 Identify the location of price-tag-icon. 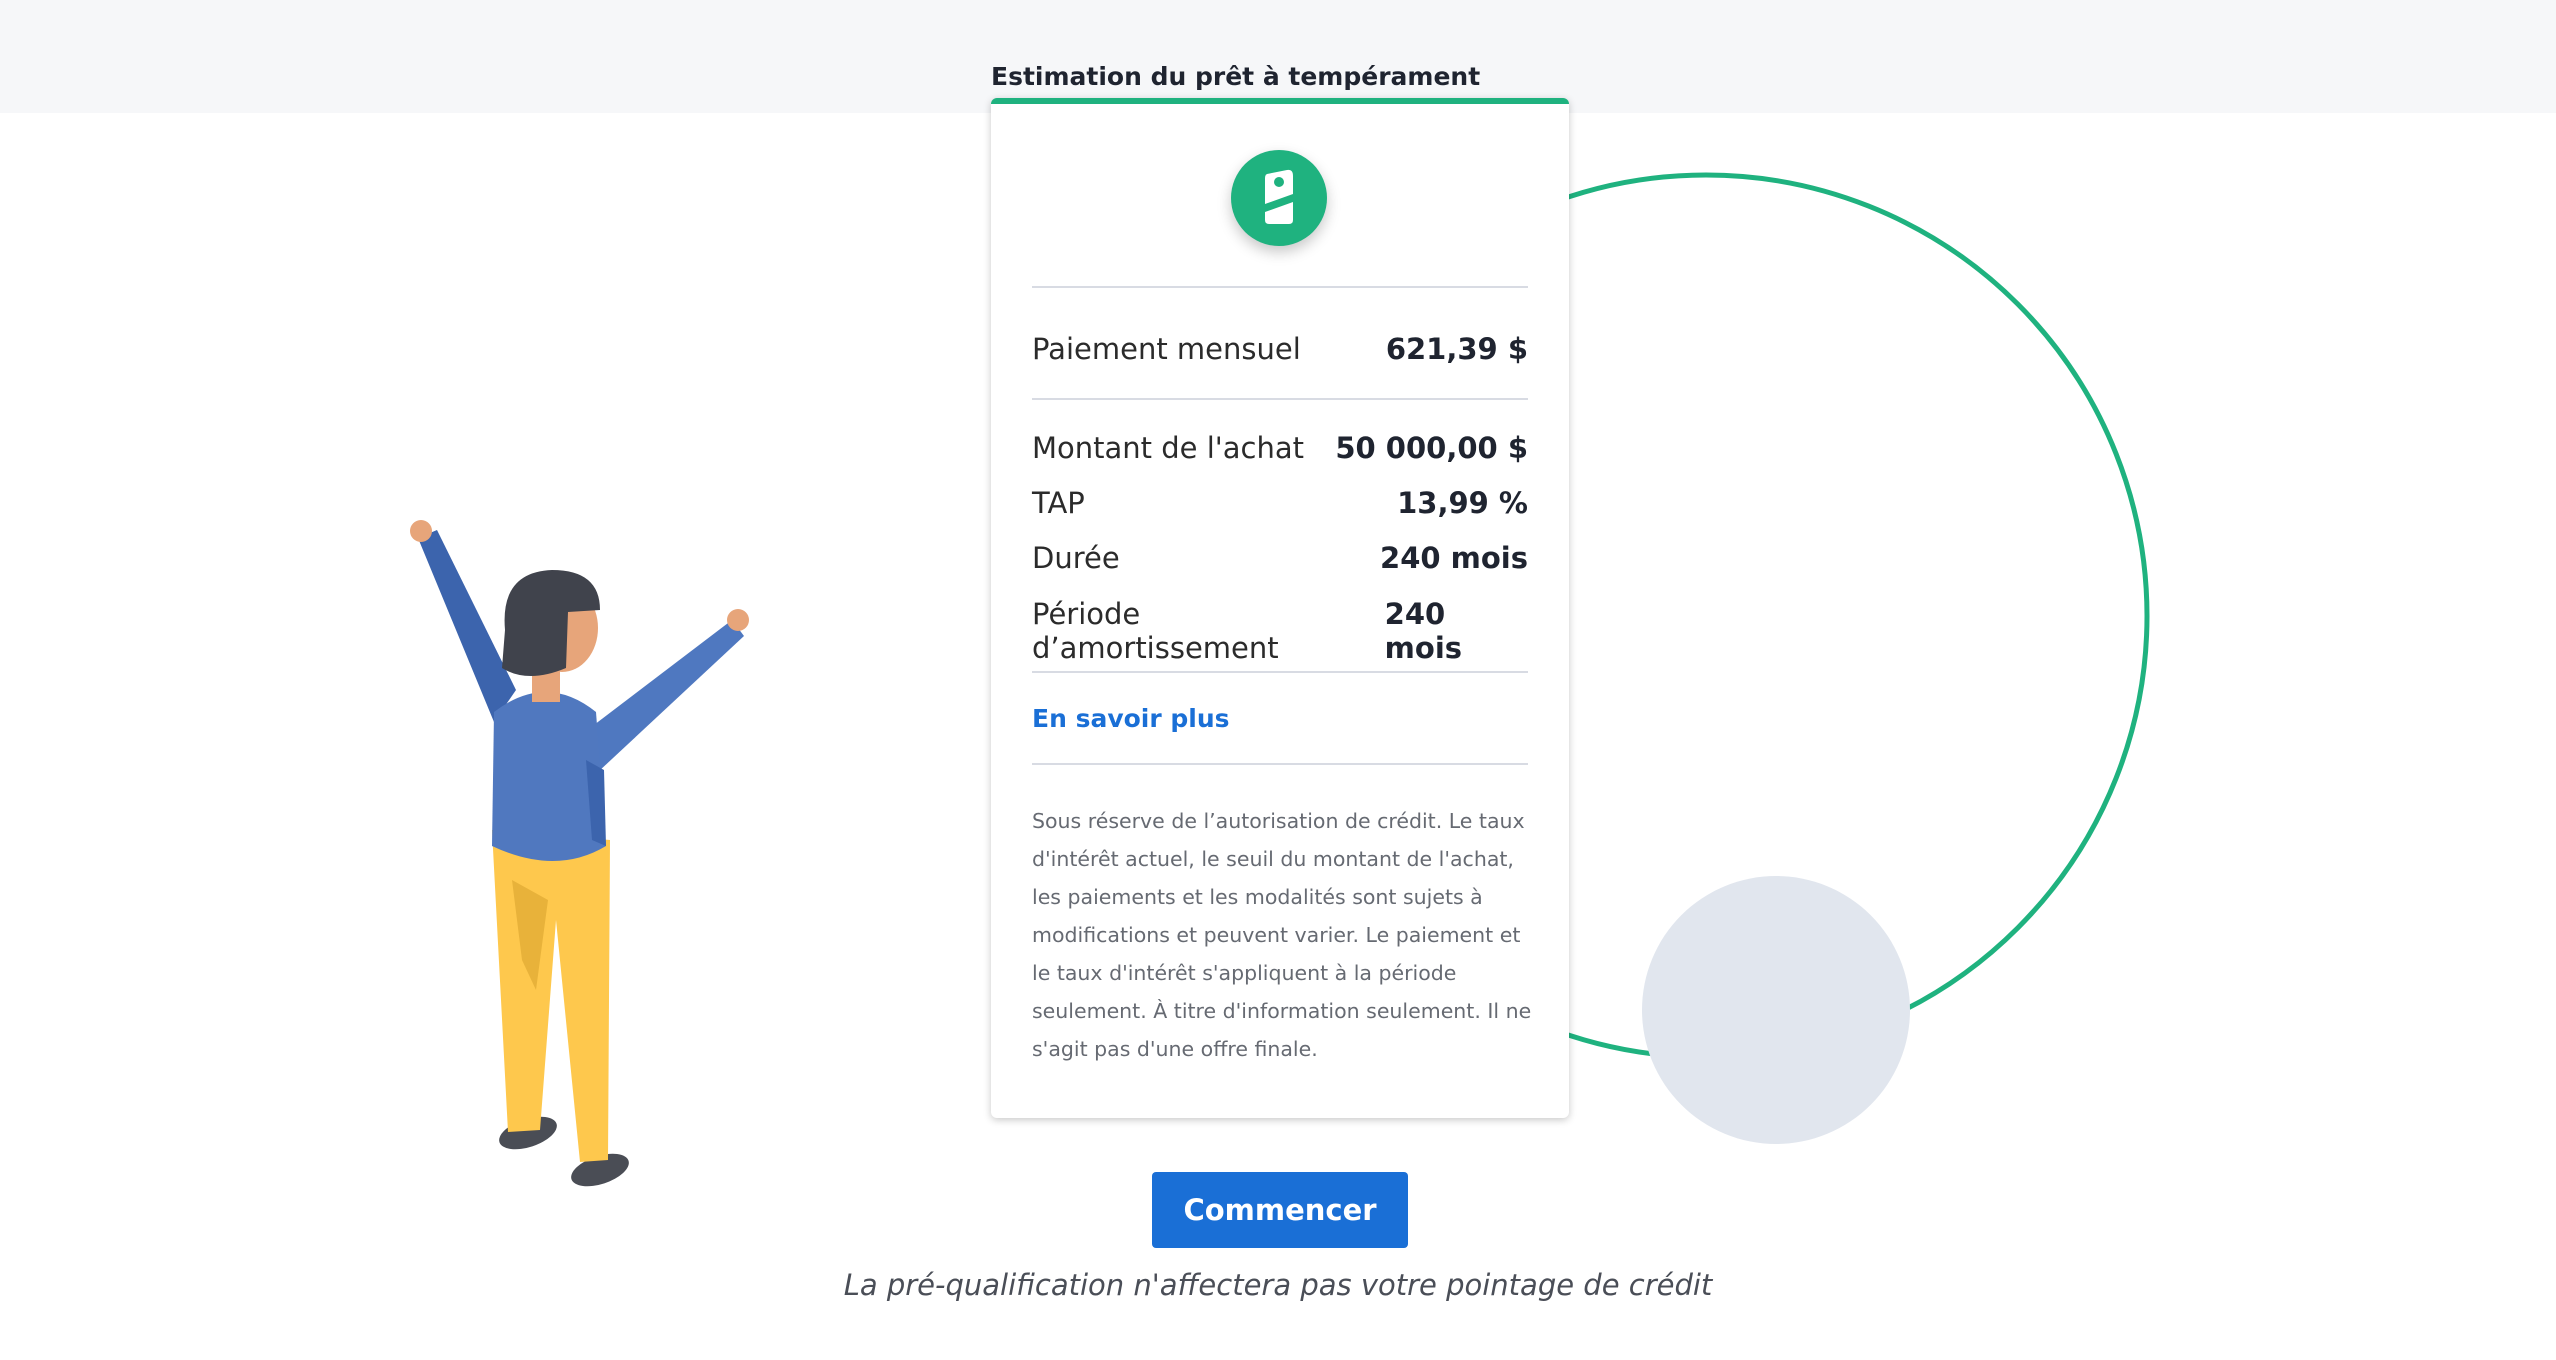
(1279, 196).